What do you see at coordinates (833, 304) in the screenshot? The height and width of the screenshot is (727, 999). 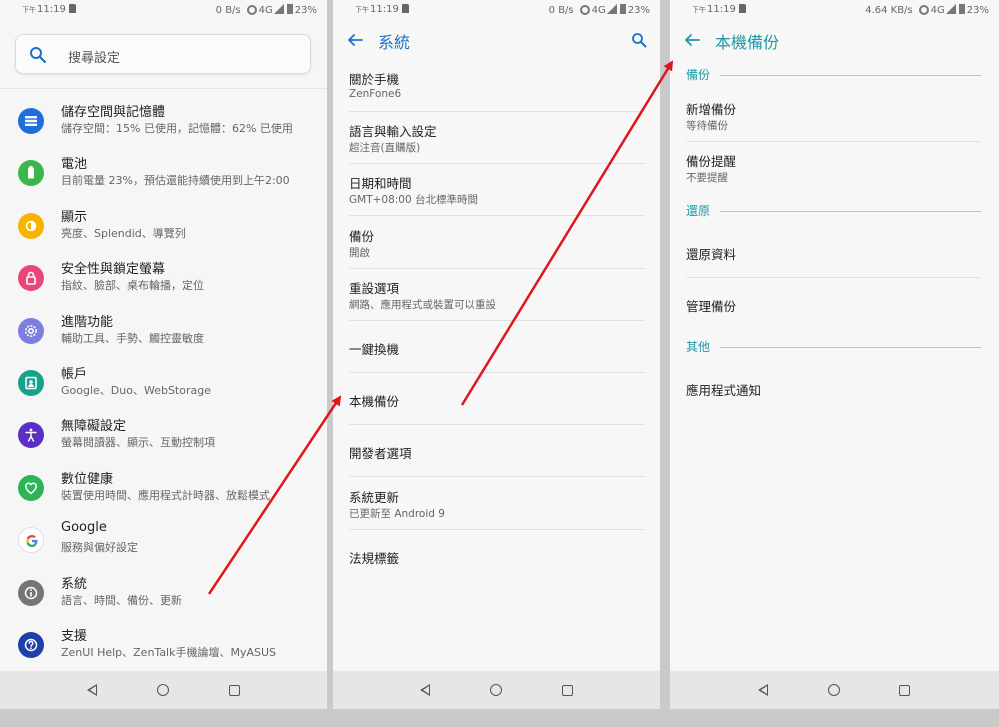 I see `backup-item: 管理備份` at bounding box center [833, 304].